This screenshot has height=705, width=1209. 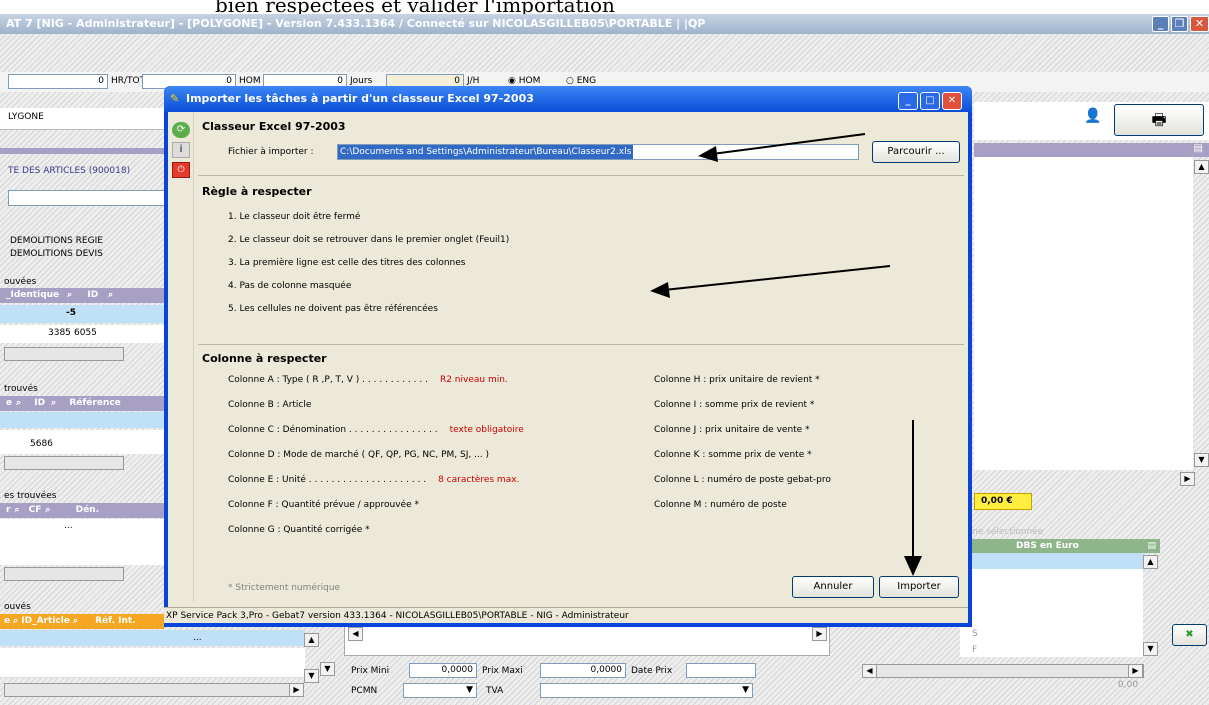 I want to click on divider, so click(x=581, y=344).